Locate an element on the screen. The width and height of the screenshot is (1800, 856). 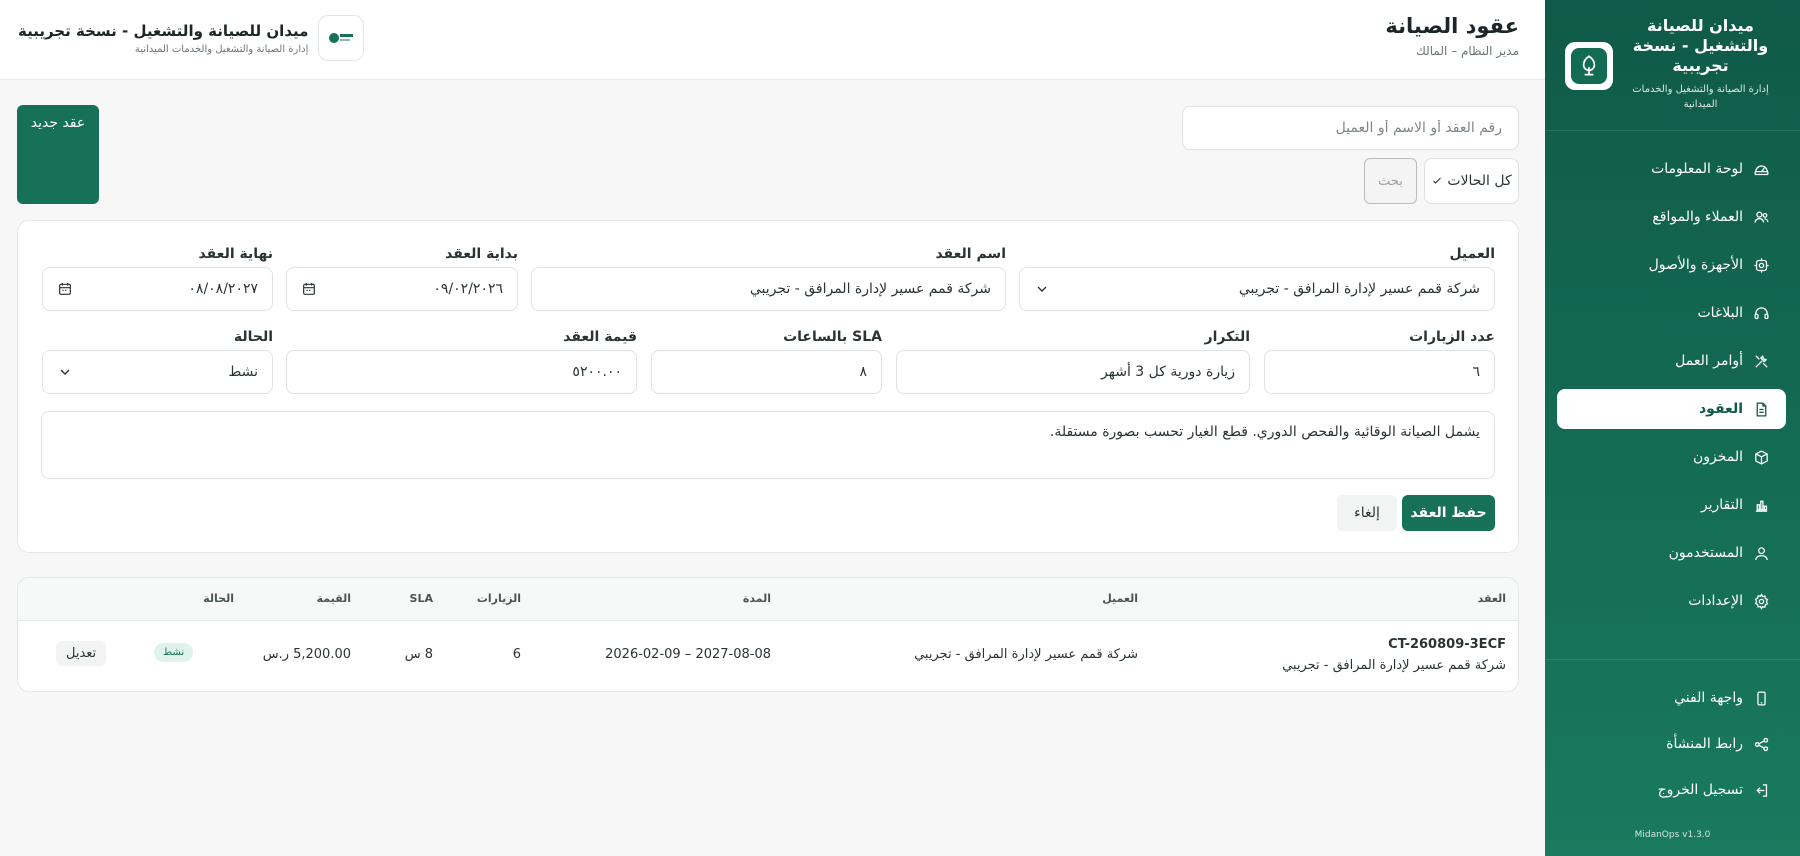
edit-button: تعديل is located at coordinates (81, 653).